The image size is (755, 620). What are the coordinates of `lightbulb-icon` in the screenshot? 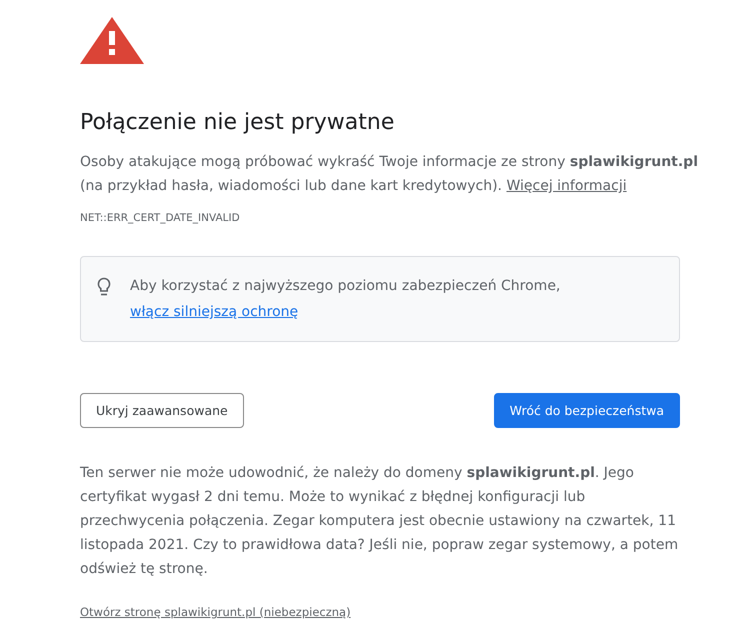 It's located at (104, 287).